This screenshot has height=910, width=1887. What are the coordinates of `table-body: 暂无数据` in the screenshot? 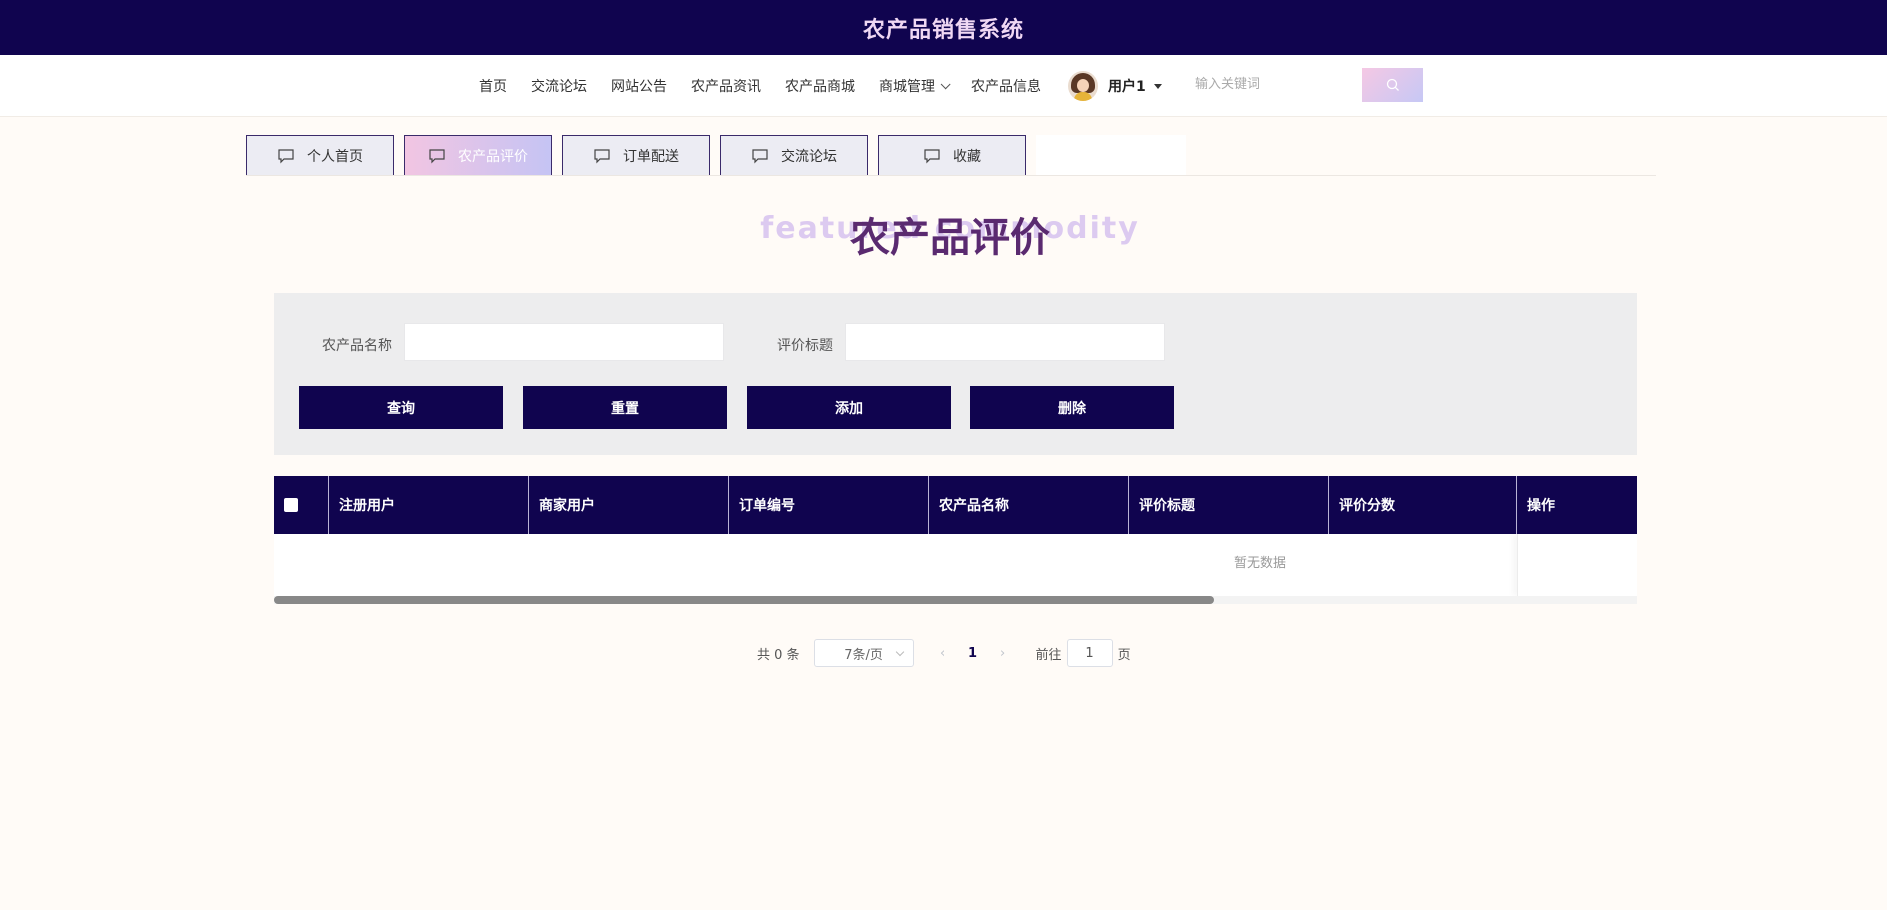 It's located at (955, 565).